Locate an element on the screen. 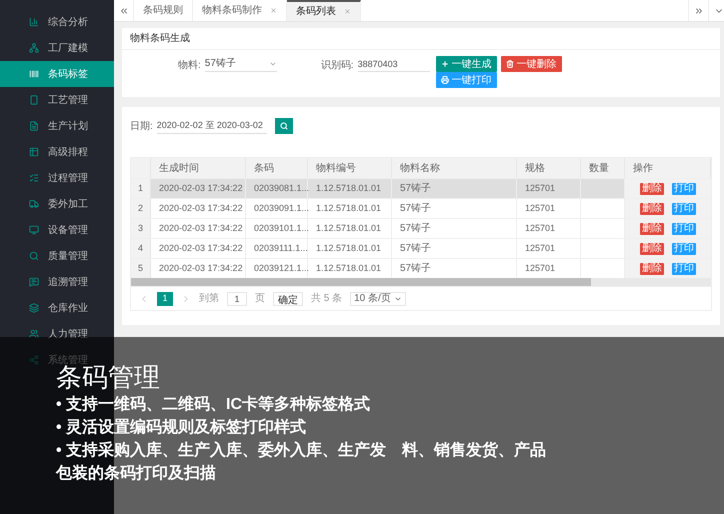 This screenshot has width=724, height=514. total-count: 共 5 条 is located at coordinates (326, 299).